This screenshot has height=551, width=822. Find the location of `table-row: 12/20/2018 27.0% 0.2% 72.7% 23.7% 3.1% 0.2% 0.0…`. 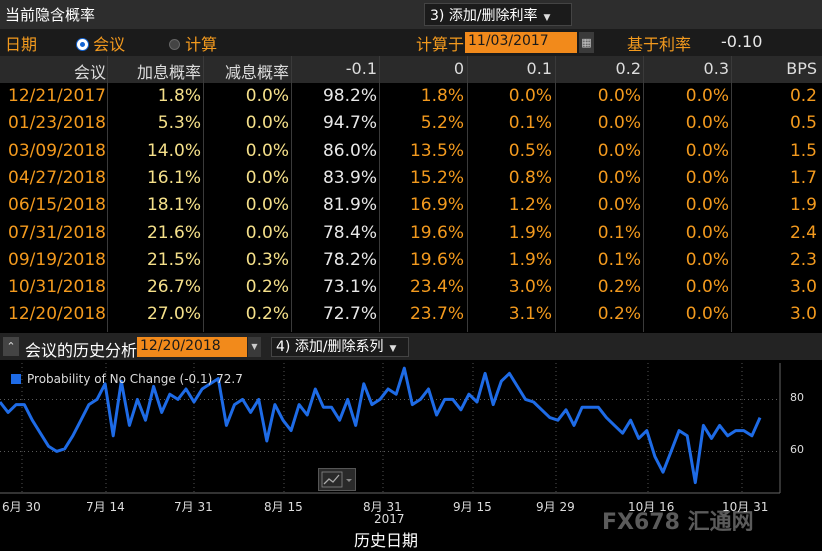

table-row: 12/20/2018 27.0% 0.2% 72.7% 23.7% 3.1% 0.2% 0.0… is located at coordinates (411, 314).